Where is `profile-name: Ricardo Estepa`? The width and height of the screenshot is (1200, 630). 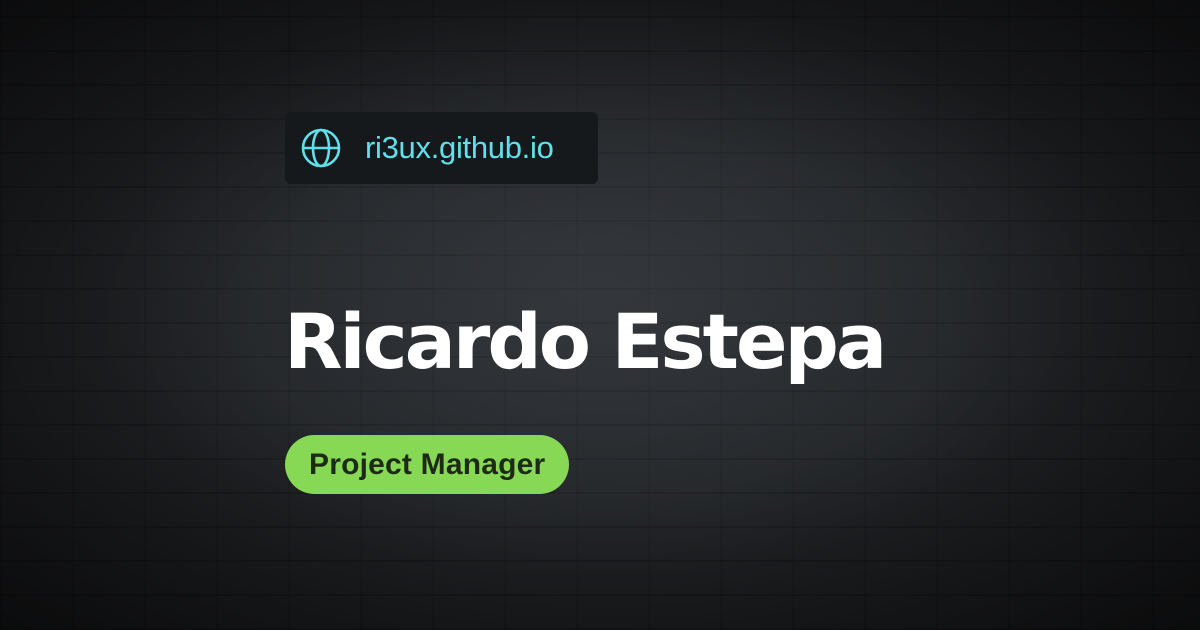 profile-name: Ricardo Estepa is located at coordinates (585, 341).